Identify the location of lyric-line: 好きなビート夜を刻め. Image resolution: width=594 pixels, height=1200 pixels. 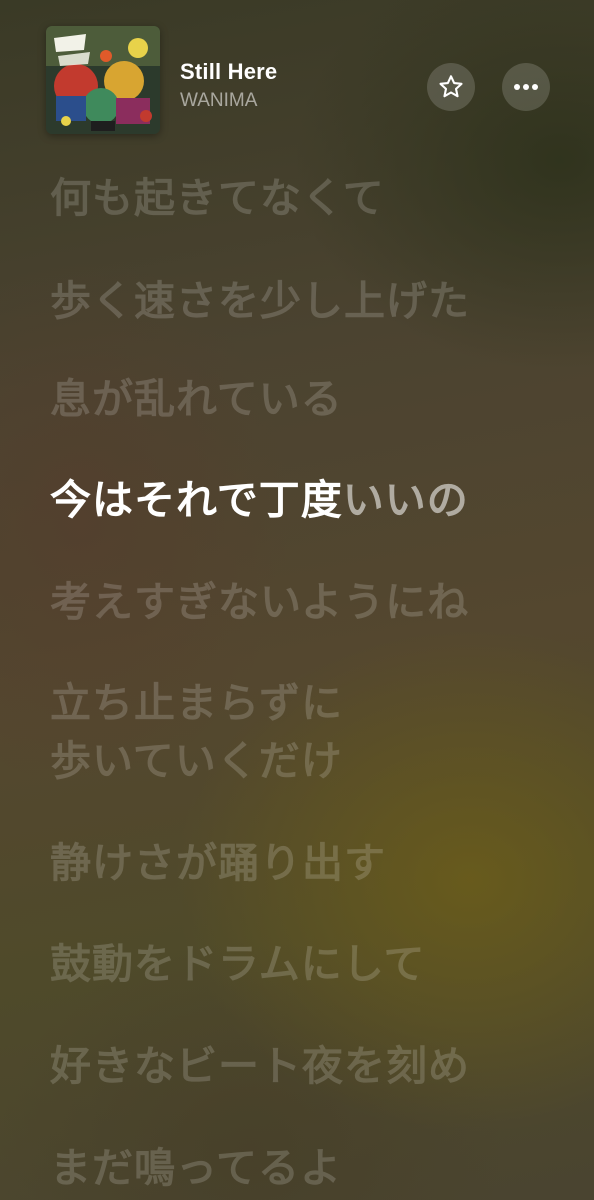
(260, 1066).